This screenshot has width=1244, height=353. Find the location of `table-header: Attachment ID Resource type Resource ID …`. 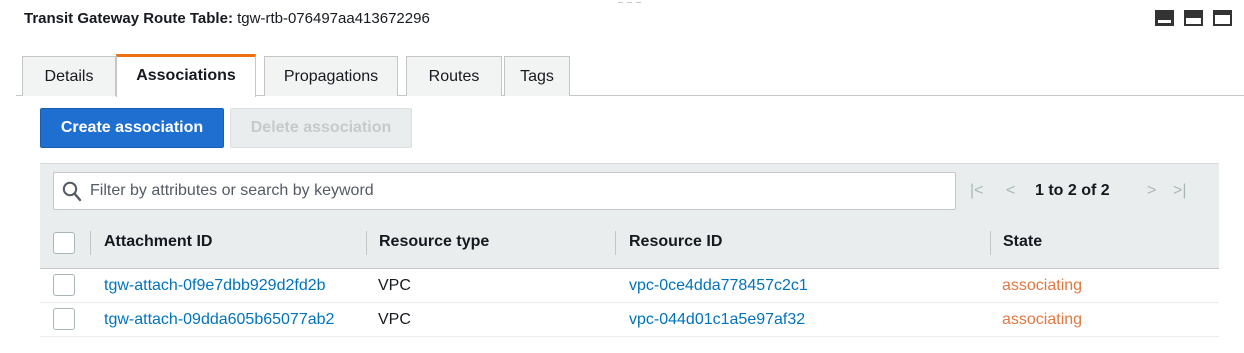

table-header: Attachment ID Resource type Resource ID … is located at coordinates (629, 243).